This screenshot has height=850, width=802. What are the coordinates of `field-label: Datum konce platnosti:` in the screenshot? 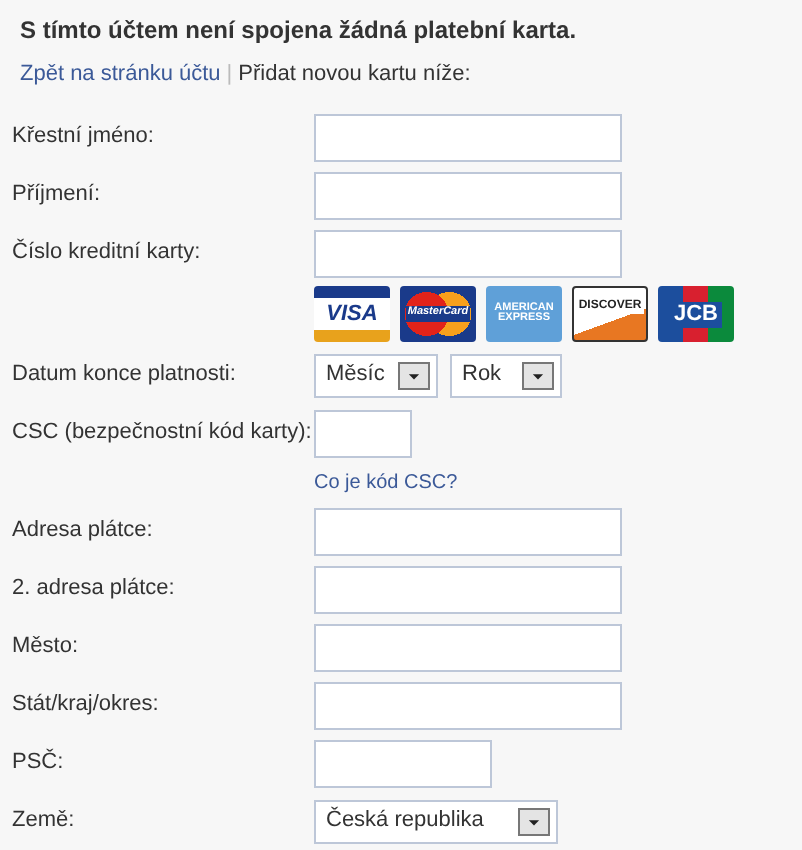 It's located at (124, 375).